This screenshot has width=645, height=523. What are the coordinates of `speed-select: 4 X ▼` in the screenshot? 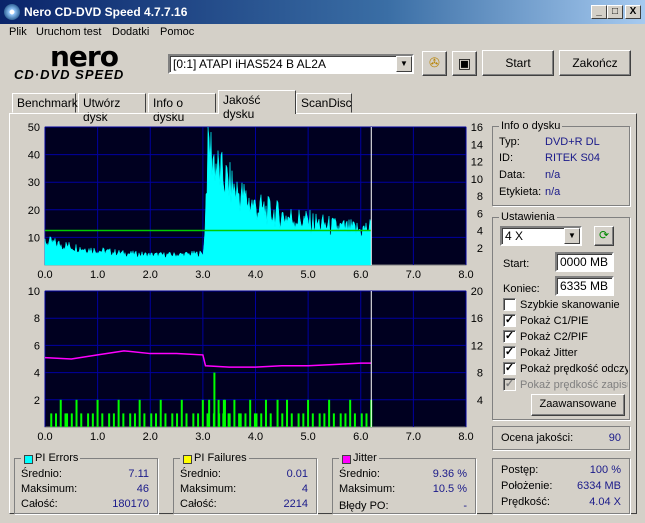 It's located at (541, 236).